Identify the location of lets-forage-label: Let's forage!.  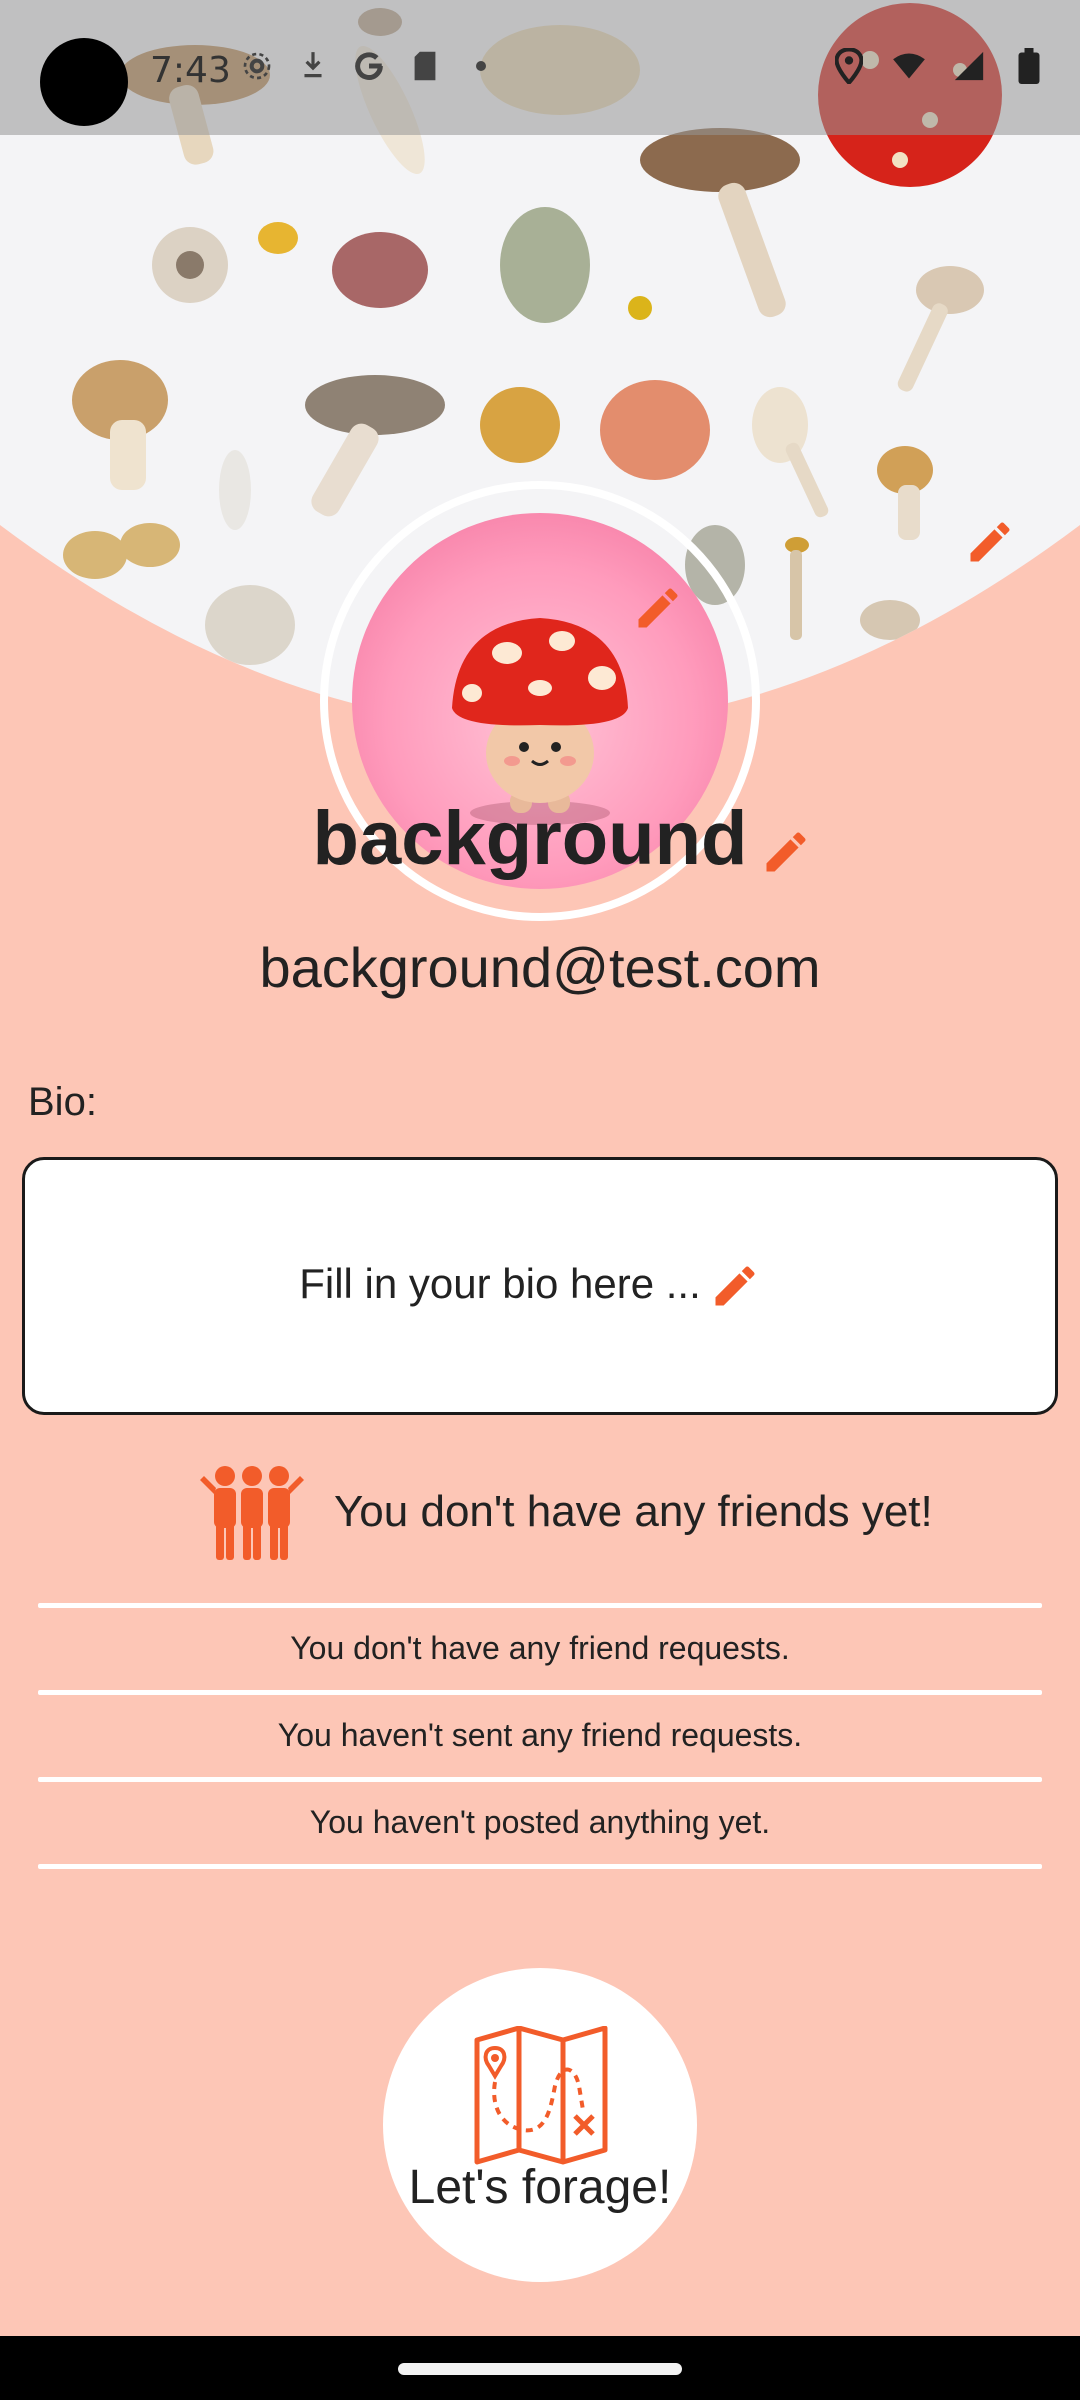
(540, 2187).